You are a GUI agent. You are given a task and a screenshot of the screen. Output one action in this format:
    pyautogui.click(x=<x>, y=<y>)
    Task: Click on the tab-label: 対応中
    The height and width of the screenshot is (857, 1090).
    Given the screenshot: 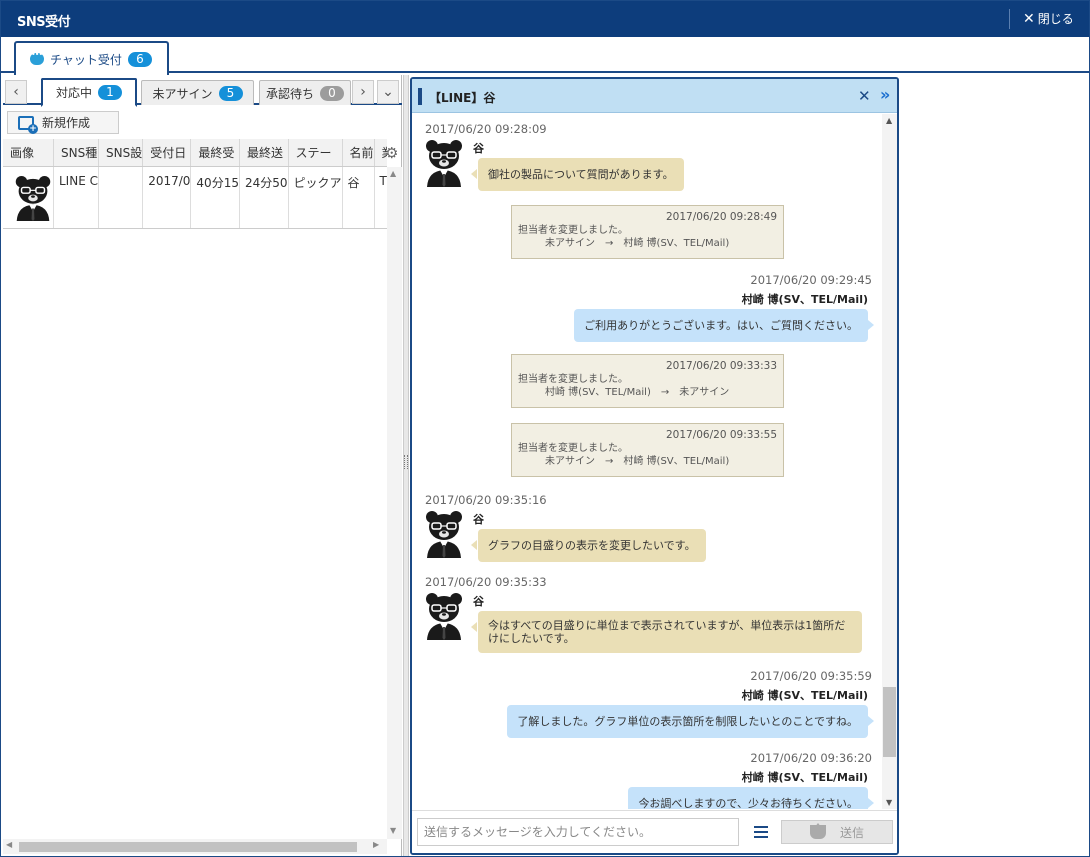 What is the action you would take?
    pyautogui.click(x=73, y=93)
    